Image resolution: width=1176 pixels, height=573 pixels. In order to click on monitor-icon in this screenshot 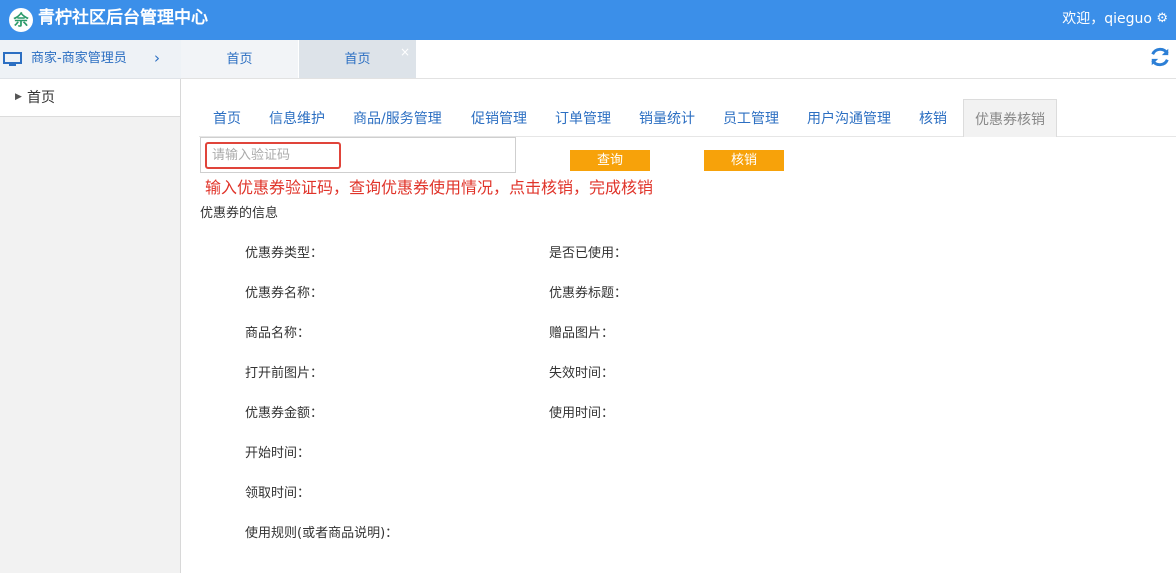, I will do `click(12, 59)`.